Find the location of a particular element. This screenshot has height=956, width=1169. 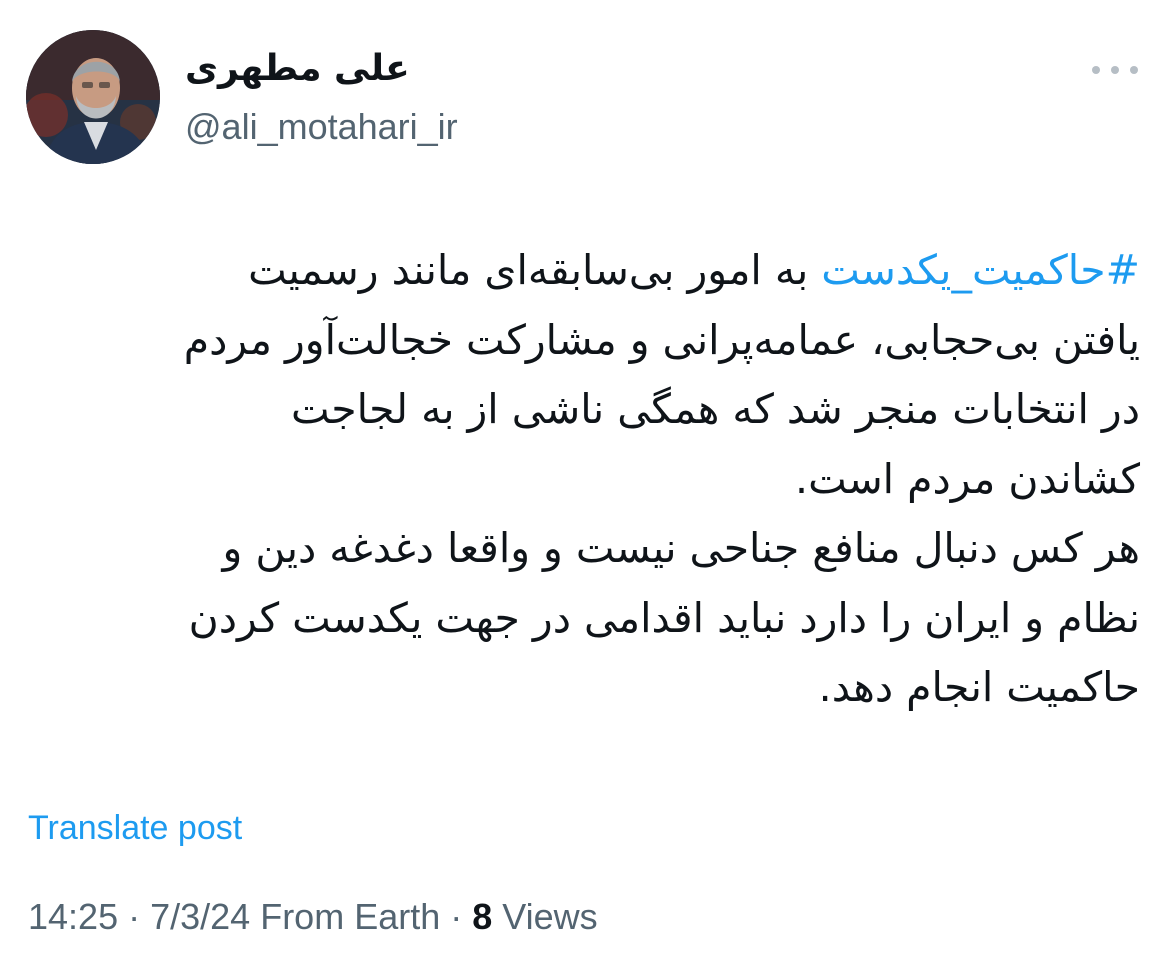

avatar-photo is located at coordinates (93, 97).